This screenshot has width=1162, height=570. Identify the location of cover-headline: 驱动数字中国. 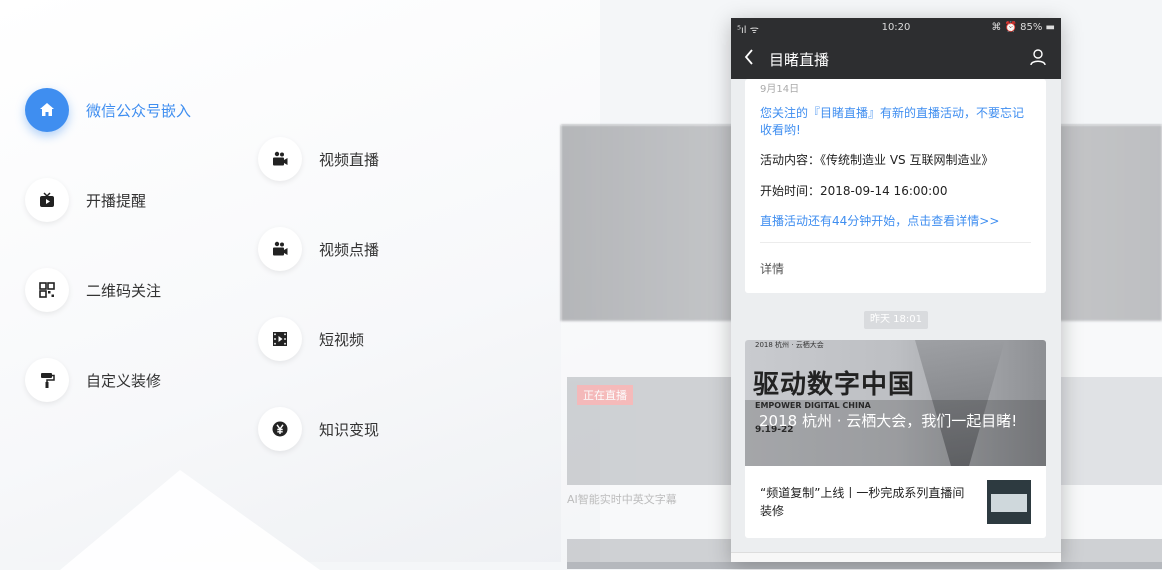
(834, 385).